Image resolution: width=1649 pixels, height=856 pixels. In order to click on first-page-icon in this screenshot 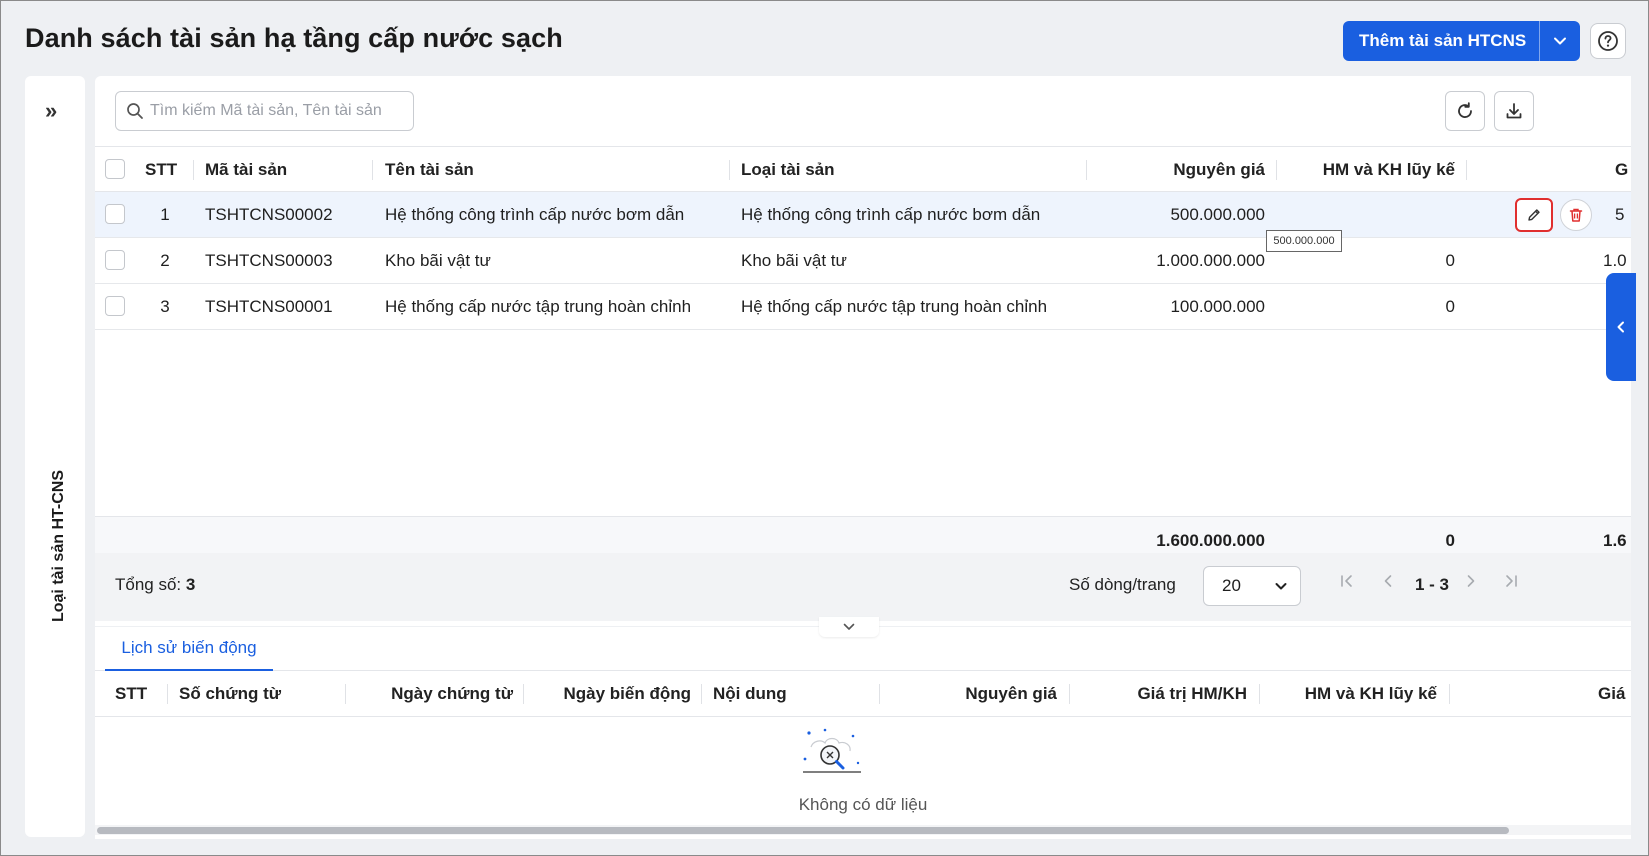, I will do `click(1347, 581)`.